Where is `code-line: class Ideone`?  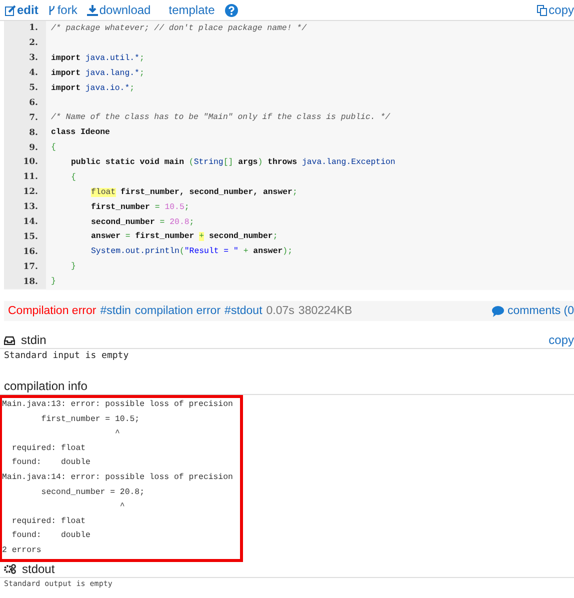 code-line: class Ideone is located at coordinates (80, 133).